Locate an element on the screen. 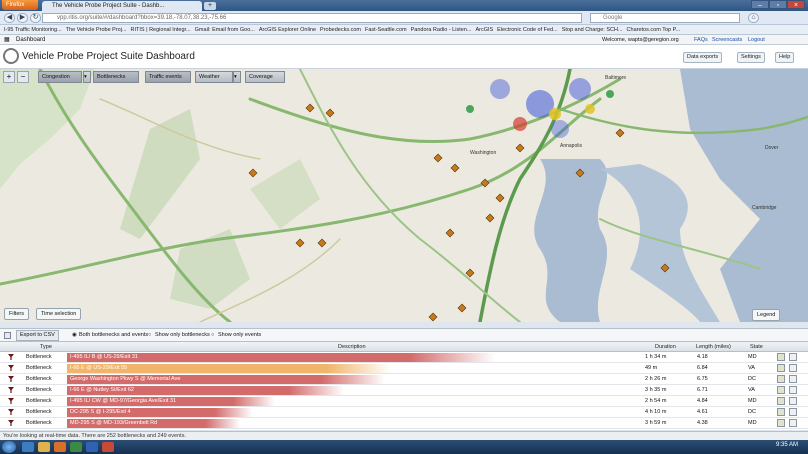 The width and height of the screenshot is (808, 454). bookmark-item: Probedecks.com is located at coordinates (340, 29).